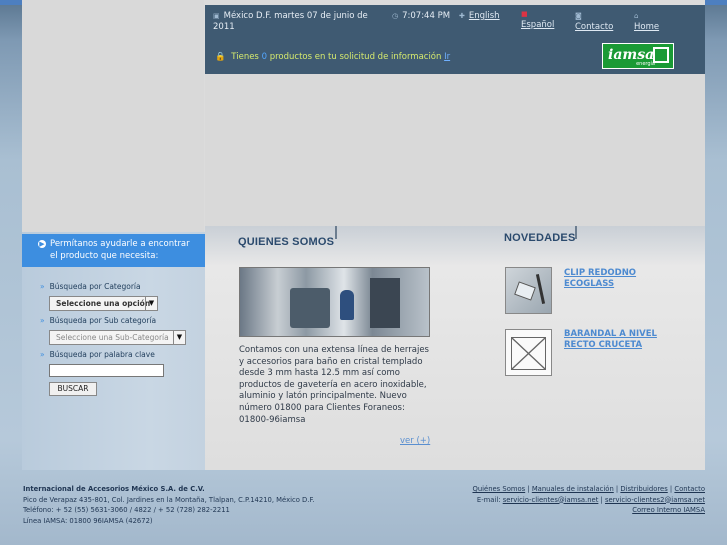 Image resolution: width=727 pixels, height=545 pixels. What do you see at coordinates (655, 500) in the screenshot?
I see `footer-email-2: servicio-clientes2@iamsa.net` at bounding box center [655, 500].